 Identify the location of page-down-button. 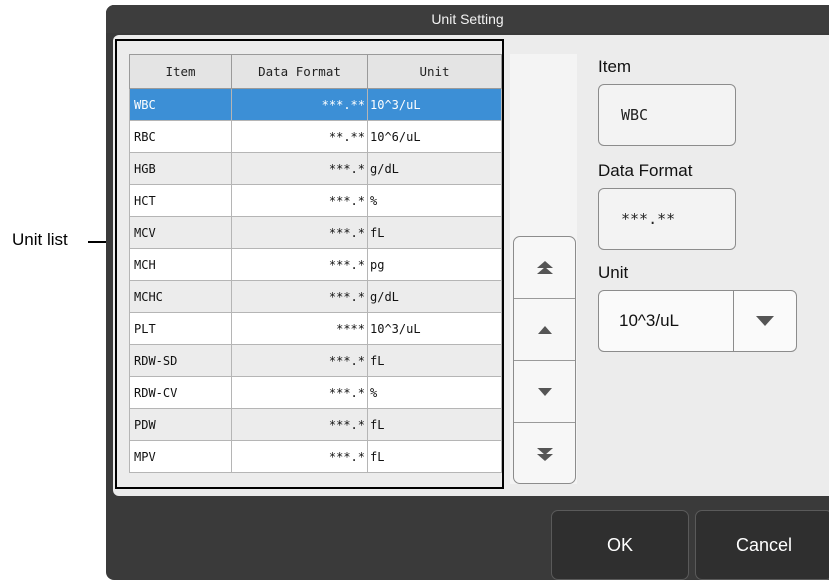
(544, 453).